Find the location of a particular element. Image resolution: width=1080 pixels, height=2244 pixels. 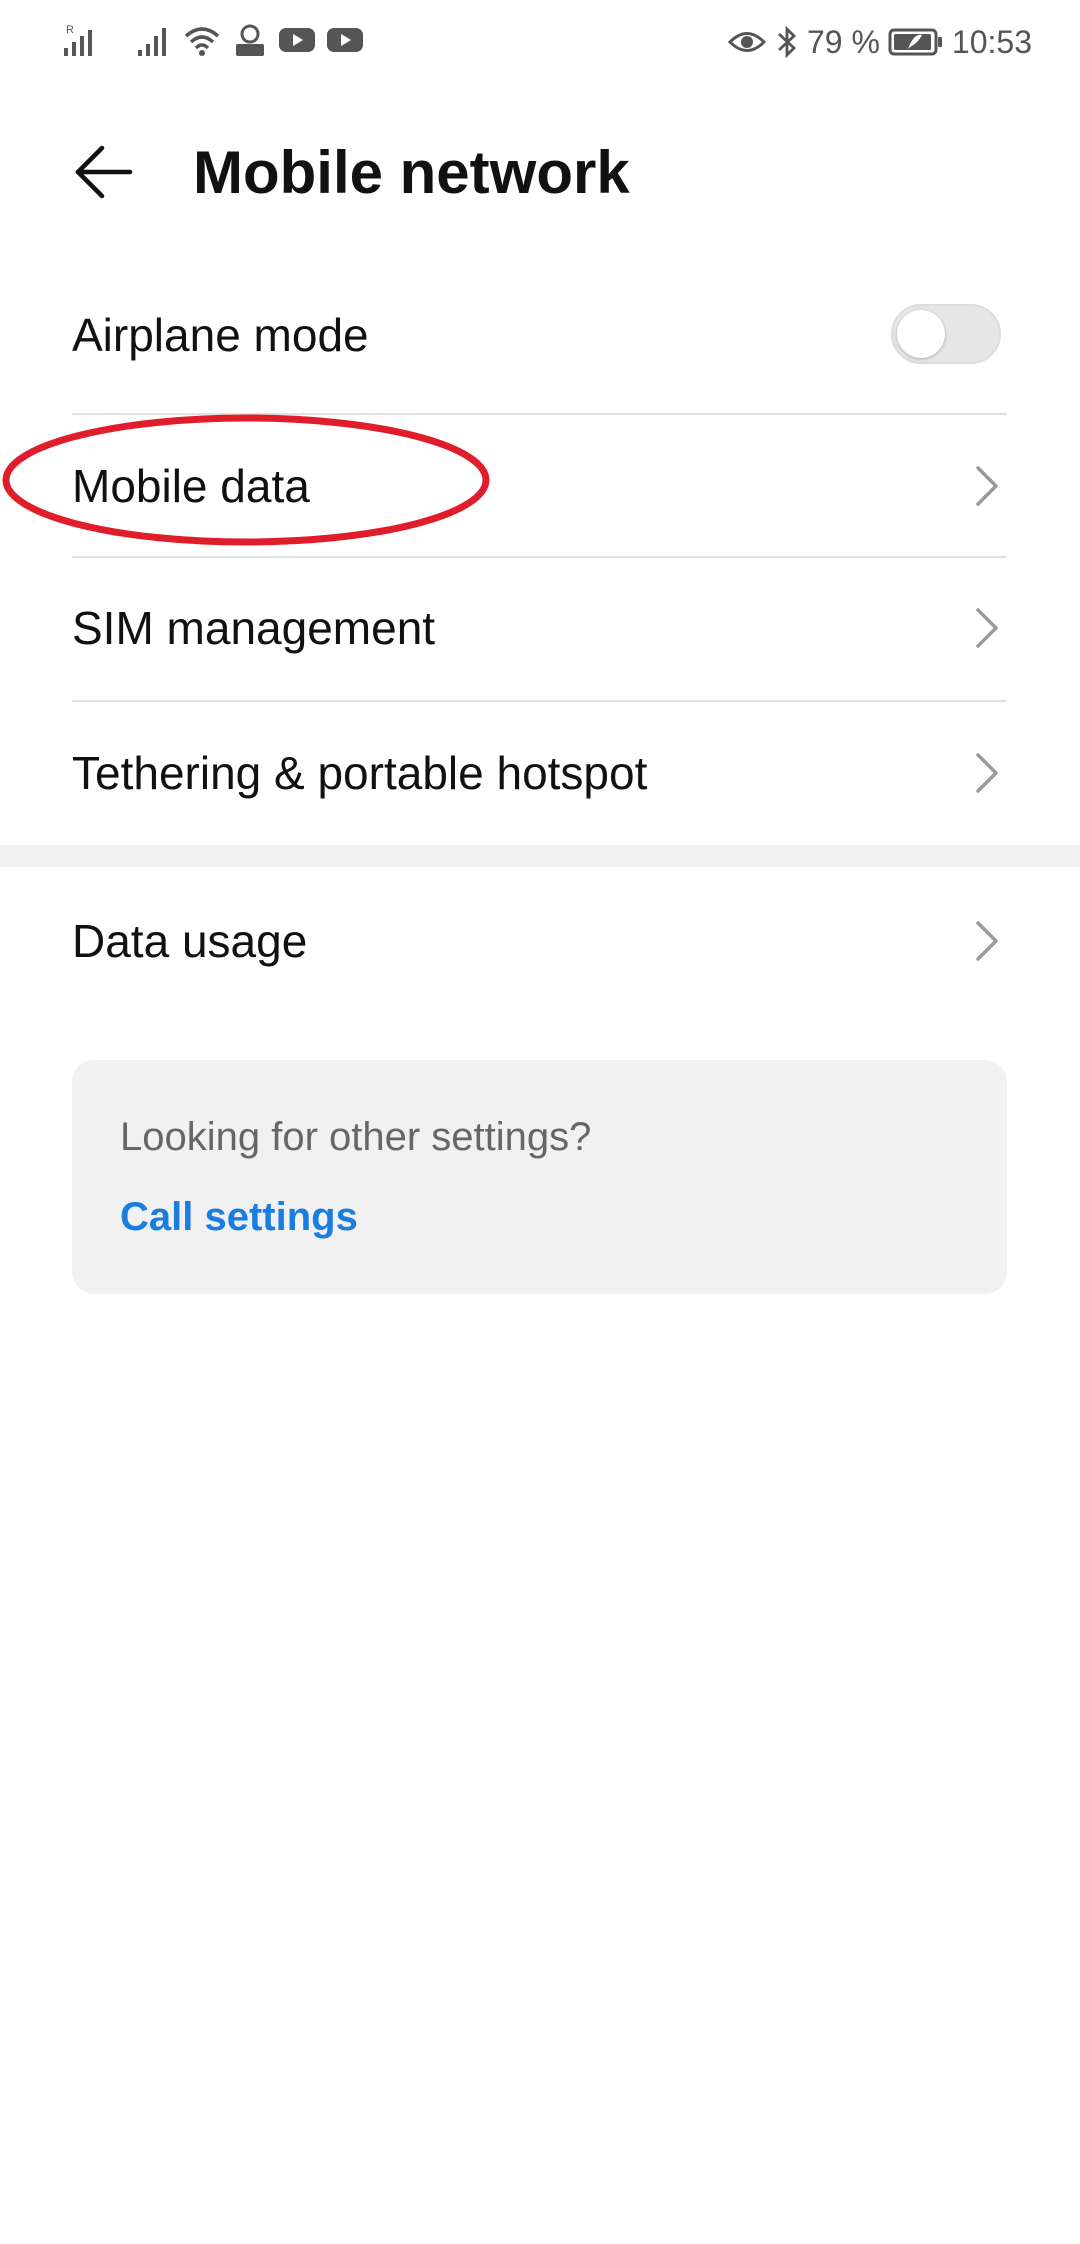

back-button is located at coordinates (104, 172).